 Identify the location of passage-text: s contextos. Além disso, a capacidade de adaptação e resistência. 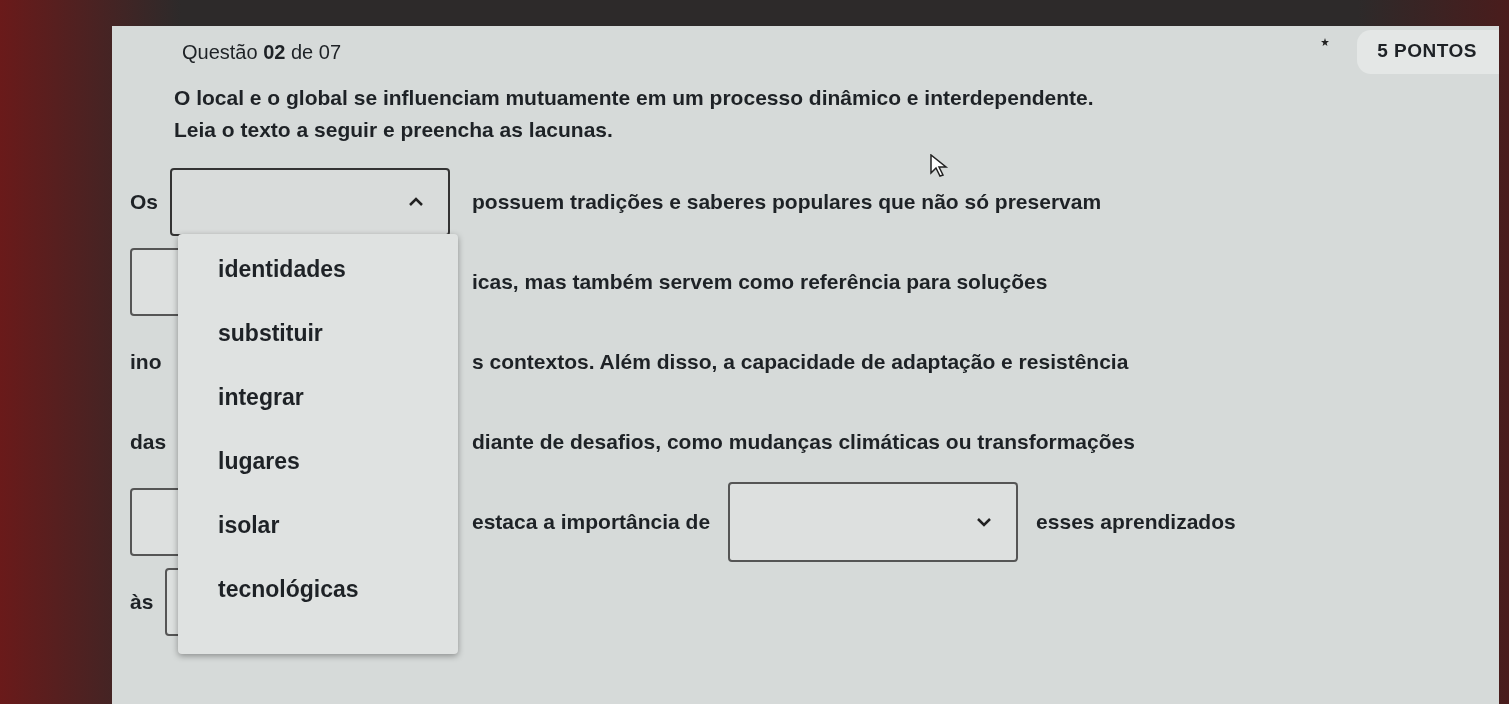
(800, 362).